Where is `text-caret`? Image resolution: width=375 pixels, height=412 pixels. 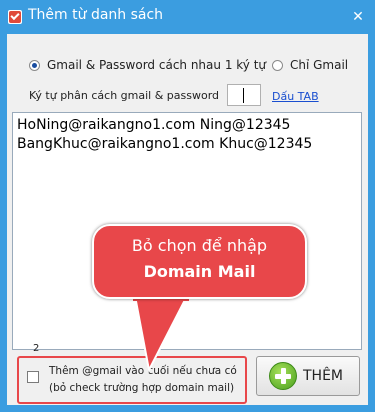 text-caret is located at coordinates (243, 95).